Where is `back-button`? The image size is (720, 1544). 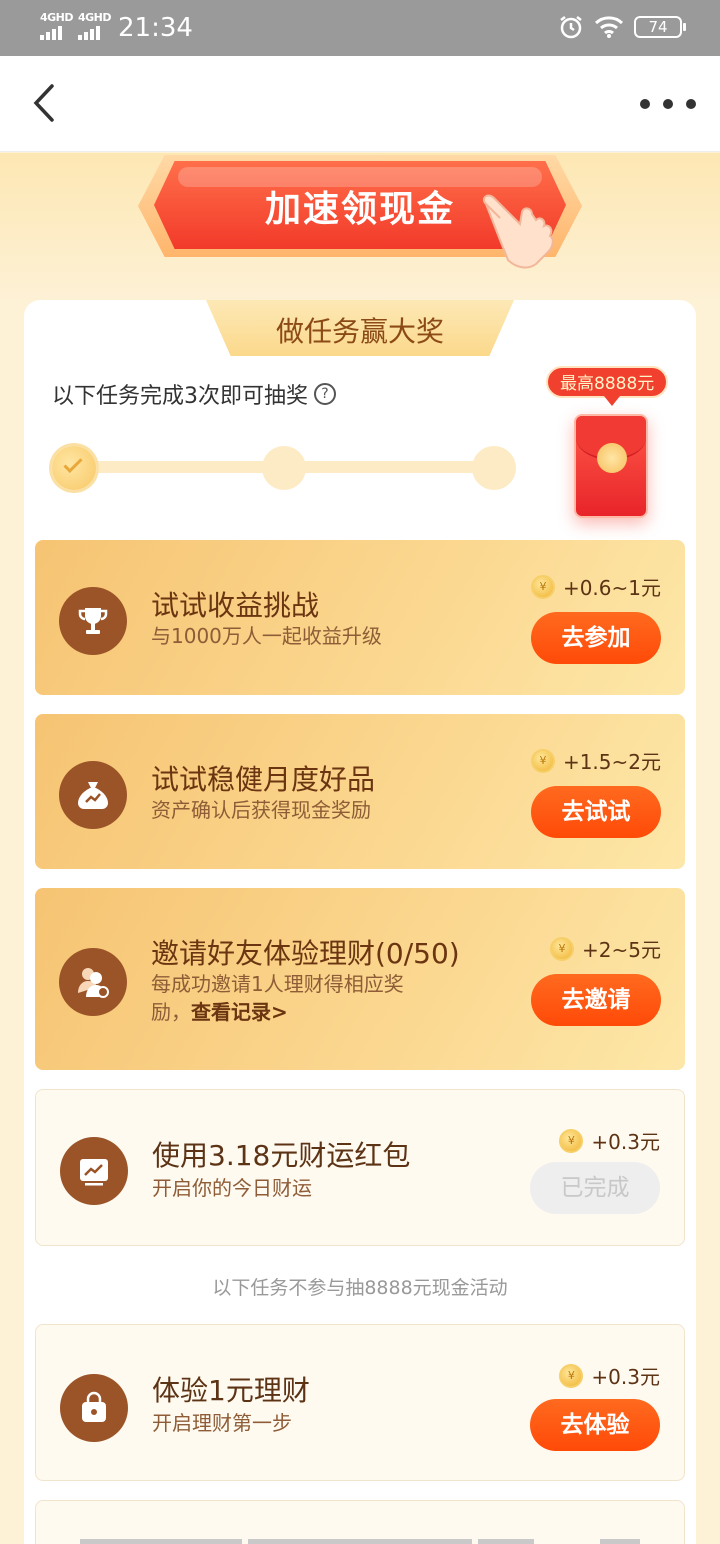 back-button is located at coordinates (45, 103).